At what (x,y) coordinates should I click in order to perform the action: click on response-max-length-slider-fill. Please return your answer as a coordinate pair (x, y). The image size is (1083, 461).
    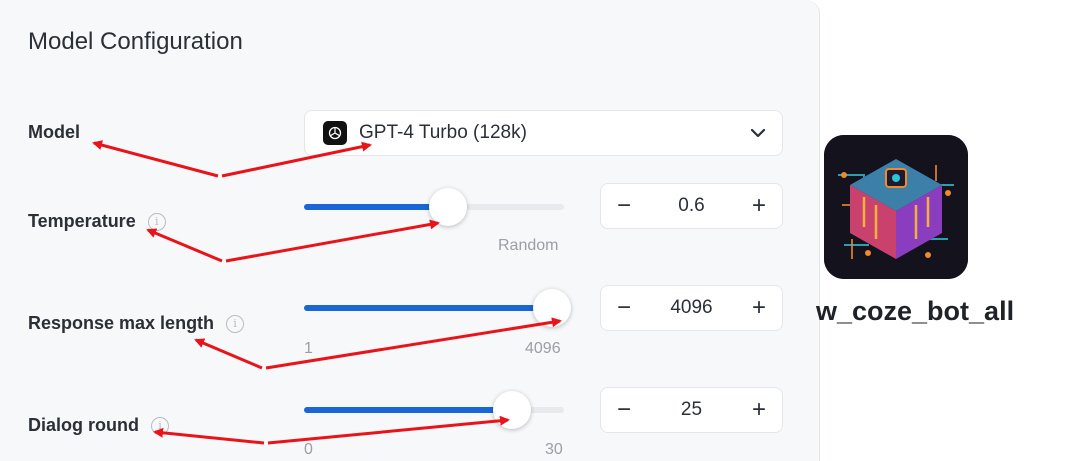
    Looking at the image, I should click on (434, 308).